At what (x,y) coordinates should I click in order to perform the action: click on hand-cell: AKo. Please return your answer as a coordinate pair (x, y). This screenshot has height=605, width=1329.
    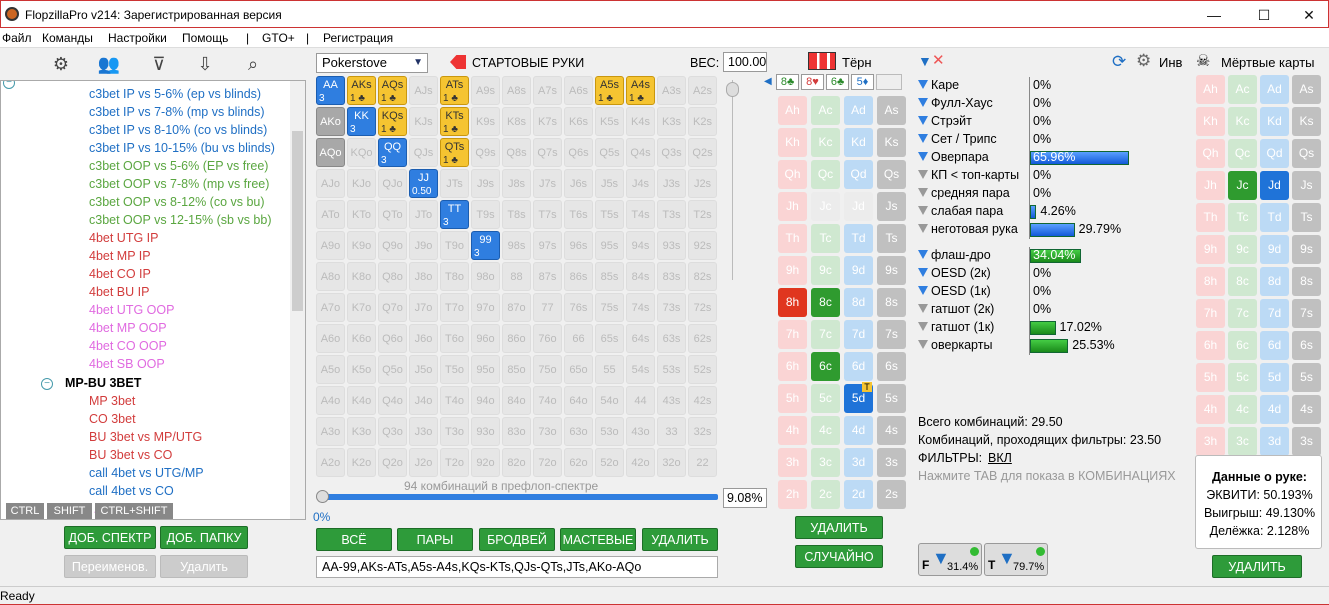
    Looking at the image, I should click on (330, 121).